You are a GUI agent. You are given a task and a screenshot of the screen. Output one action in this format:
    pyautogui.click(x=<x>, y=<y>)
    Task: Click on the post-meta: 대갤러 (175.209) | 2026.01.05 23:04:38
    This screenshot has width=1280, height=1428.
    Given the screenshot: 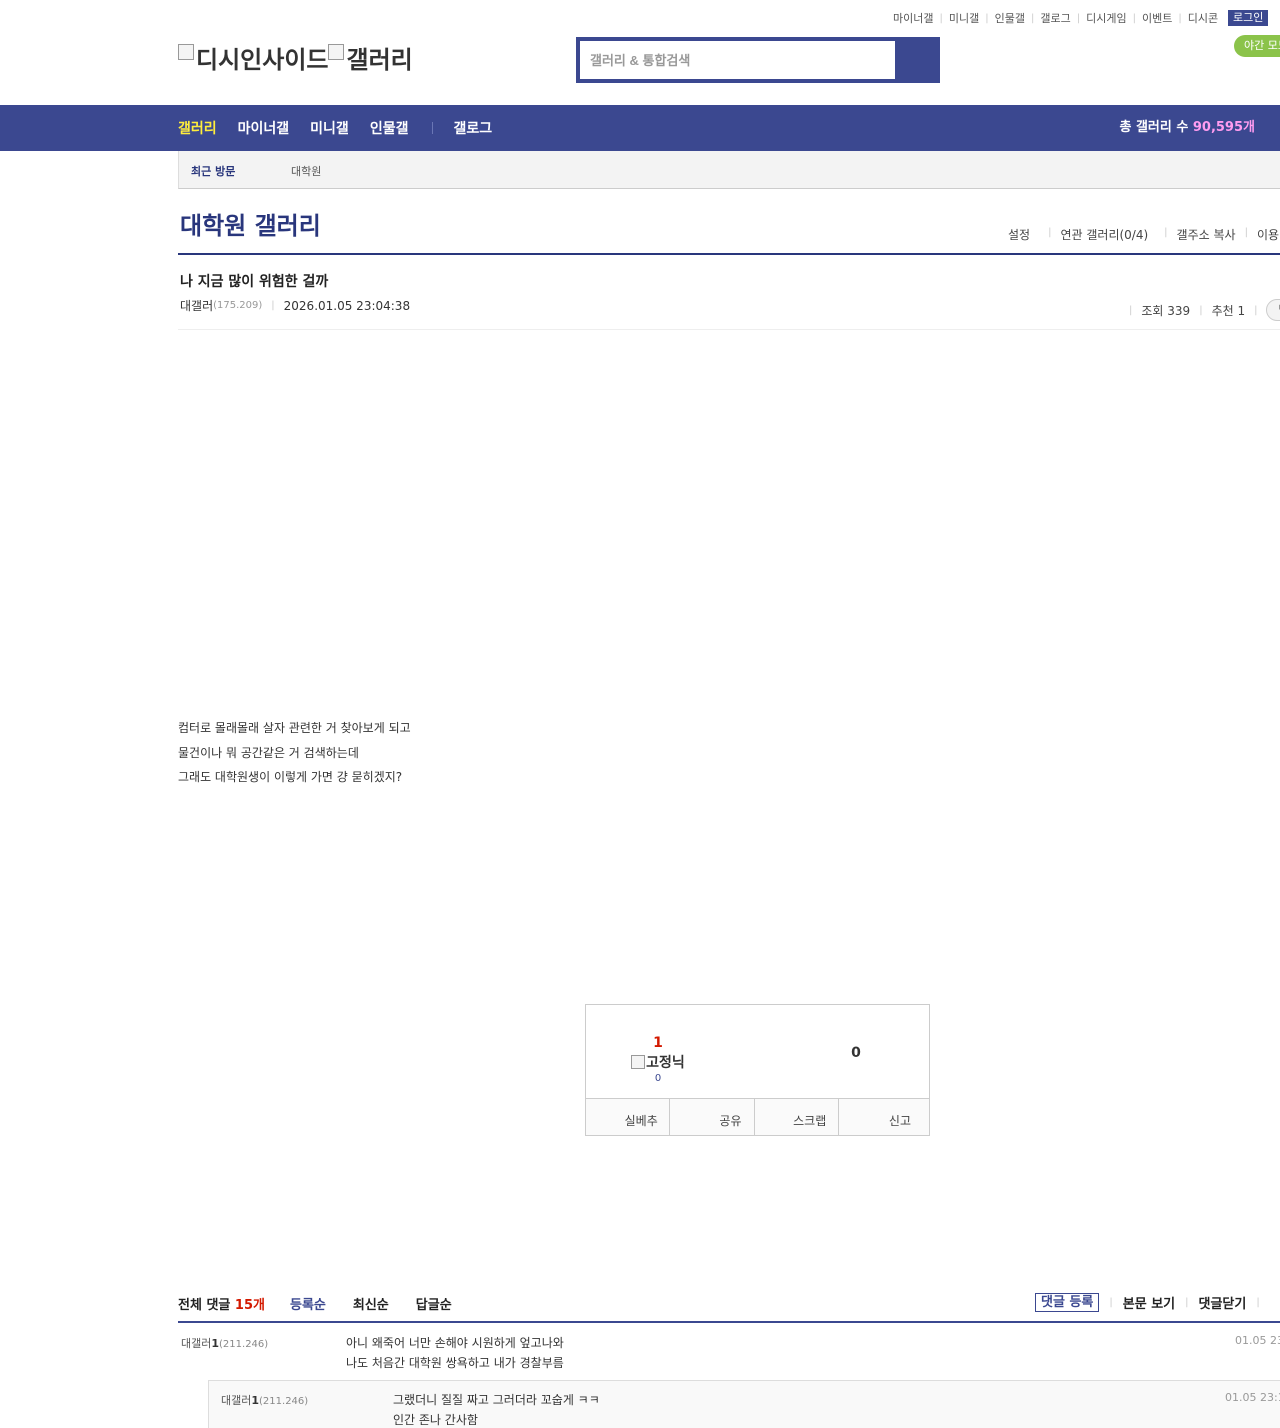 What is the action you would take?
    pyautogui.click(x=295, y=305)
    